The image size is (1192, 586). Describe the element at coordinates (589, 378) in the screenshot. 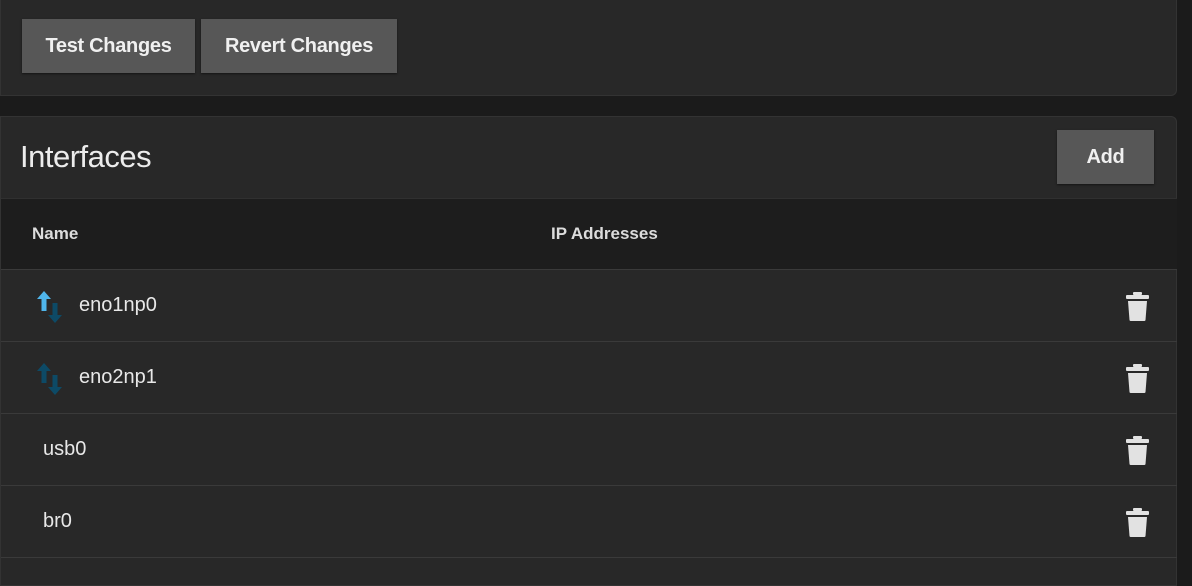

I see `table-row: eno2np1` at that location.